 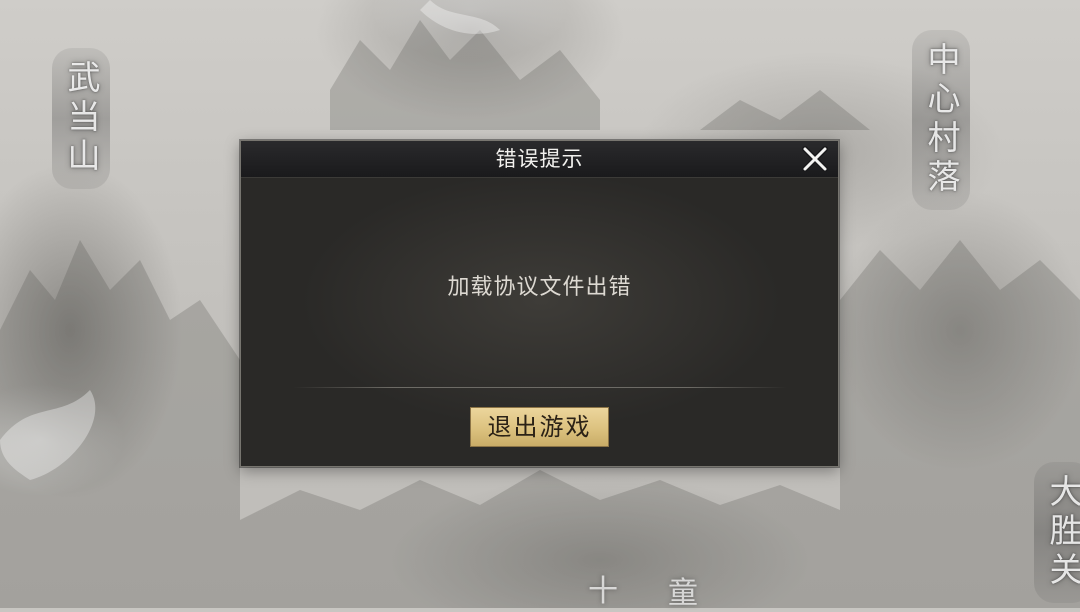 I want to click on map-place-label-wudangshan: 武当山, so click(x=81, y=118).